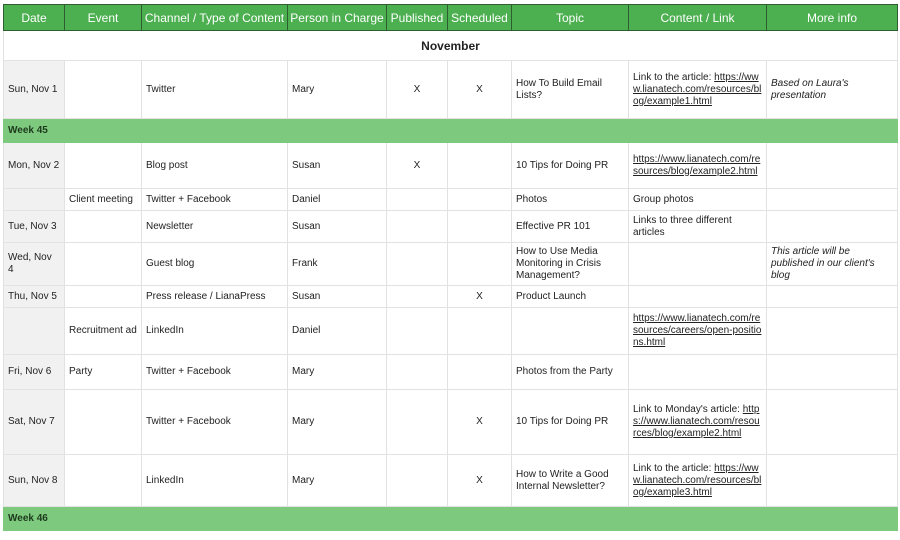 This screenshot has height=540, width=900. Describe the element at coordinates (214, 264) in the screenshot. I see `channel-cell: Guest blog` at that location.